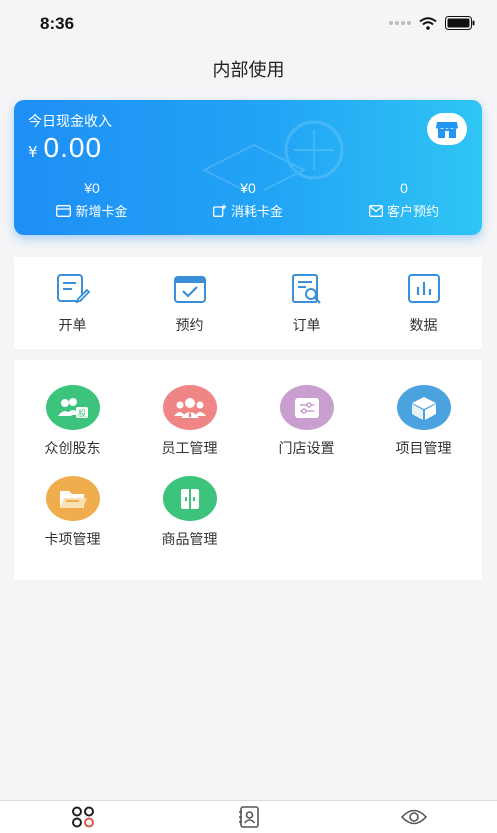 The width and height of the screenshot is (497, 833). Describe the element at coordinates (423, 407) in the screenshot. I see `box-icon` at that location.